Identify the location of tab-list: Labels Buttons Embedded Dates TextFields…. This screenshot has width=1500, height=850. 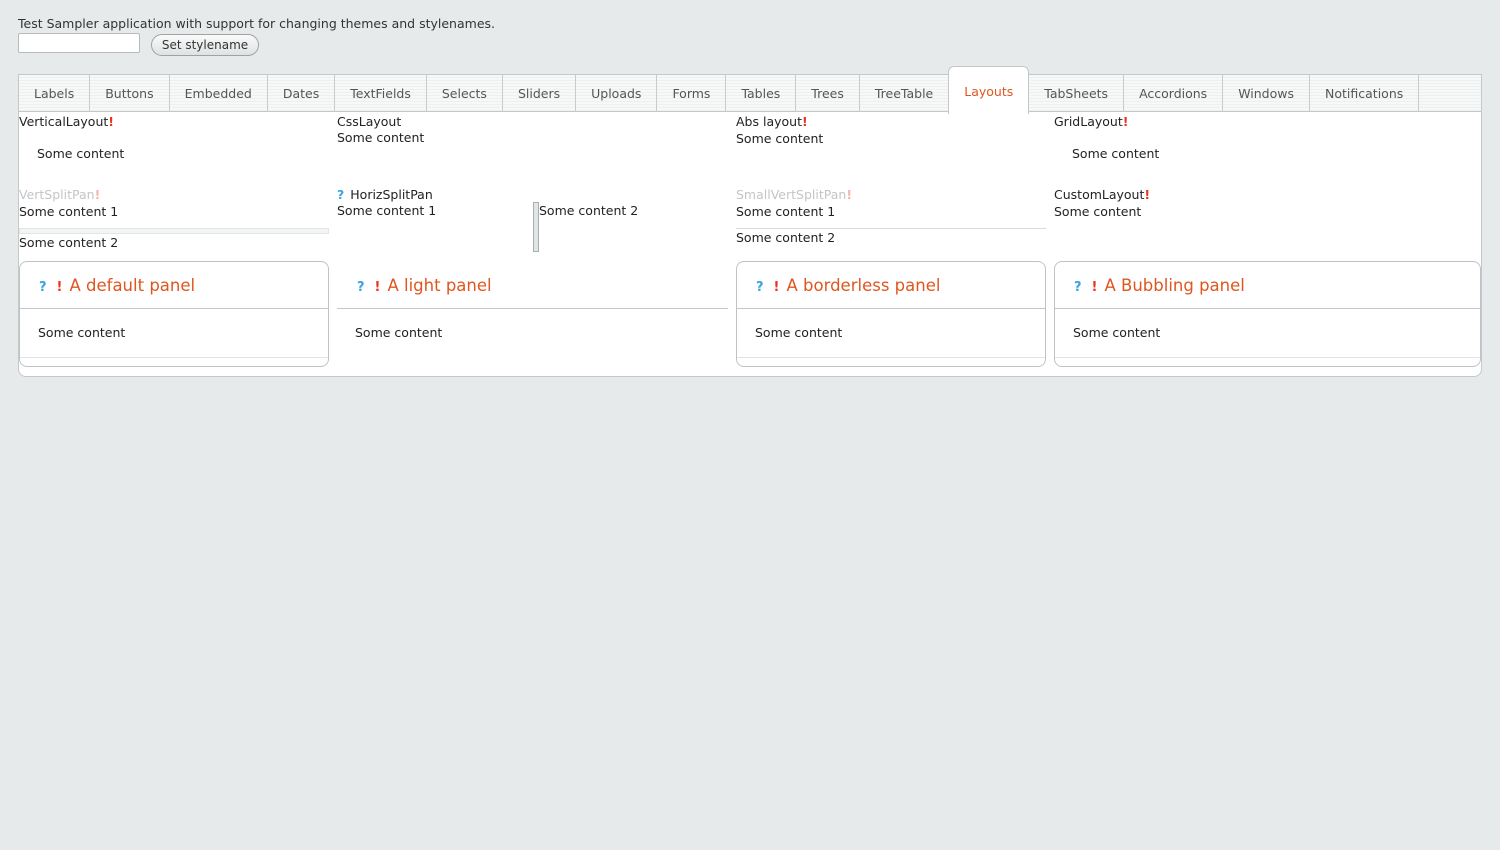
(719, 90).